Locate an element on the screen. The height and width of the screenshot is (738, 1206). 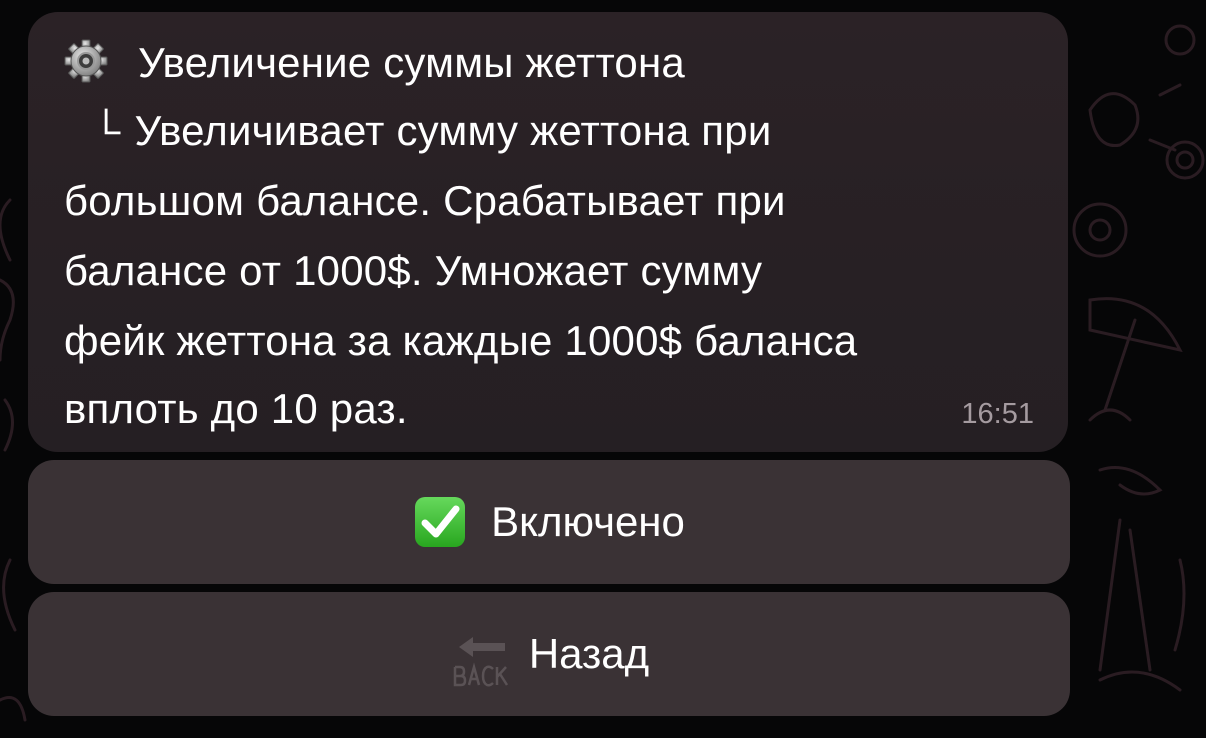
message-line-5: вплоть до 10 раз. is located at coordinates (236, 408).